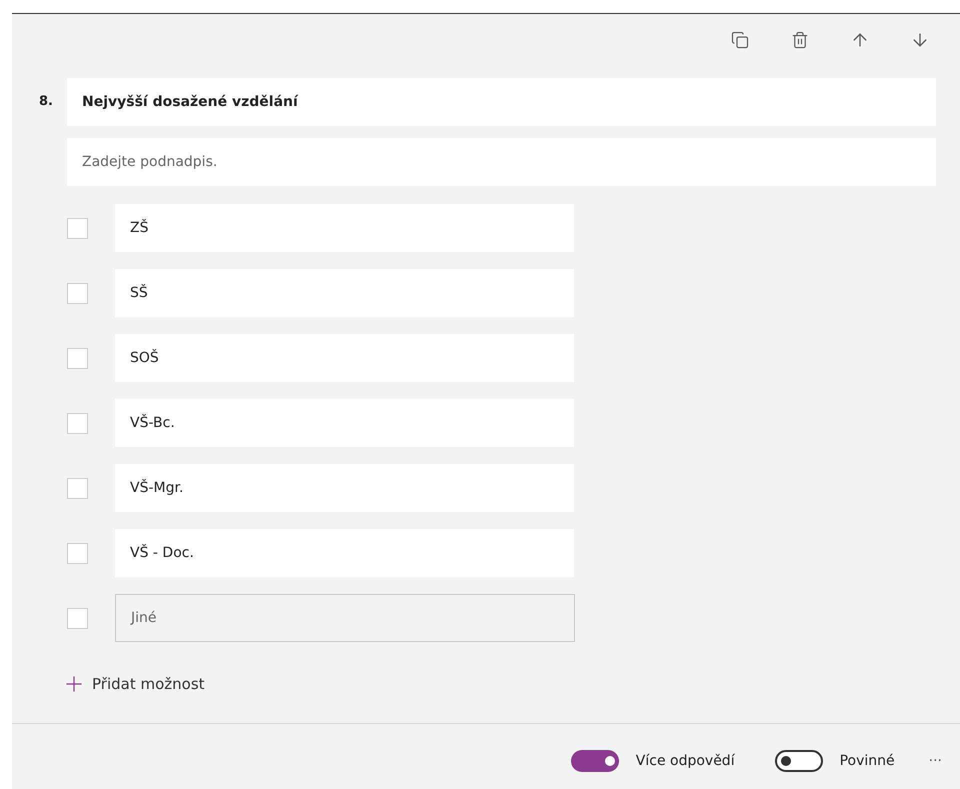  Describe the element at coordinates (344, 488) in the screenshot. I see `option-field: VŠ-Mgr.` at that location.